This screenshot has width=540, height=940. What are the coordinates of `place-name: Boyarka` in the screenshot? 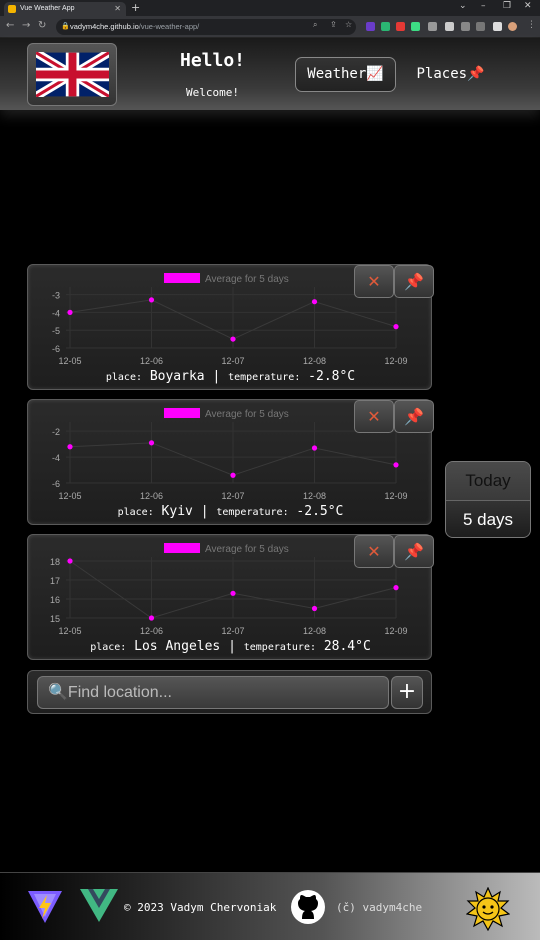 It's located at (177, 376).